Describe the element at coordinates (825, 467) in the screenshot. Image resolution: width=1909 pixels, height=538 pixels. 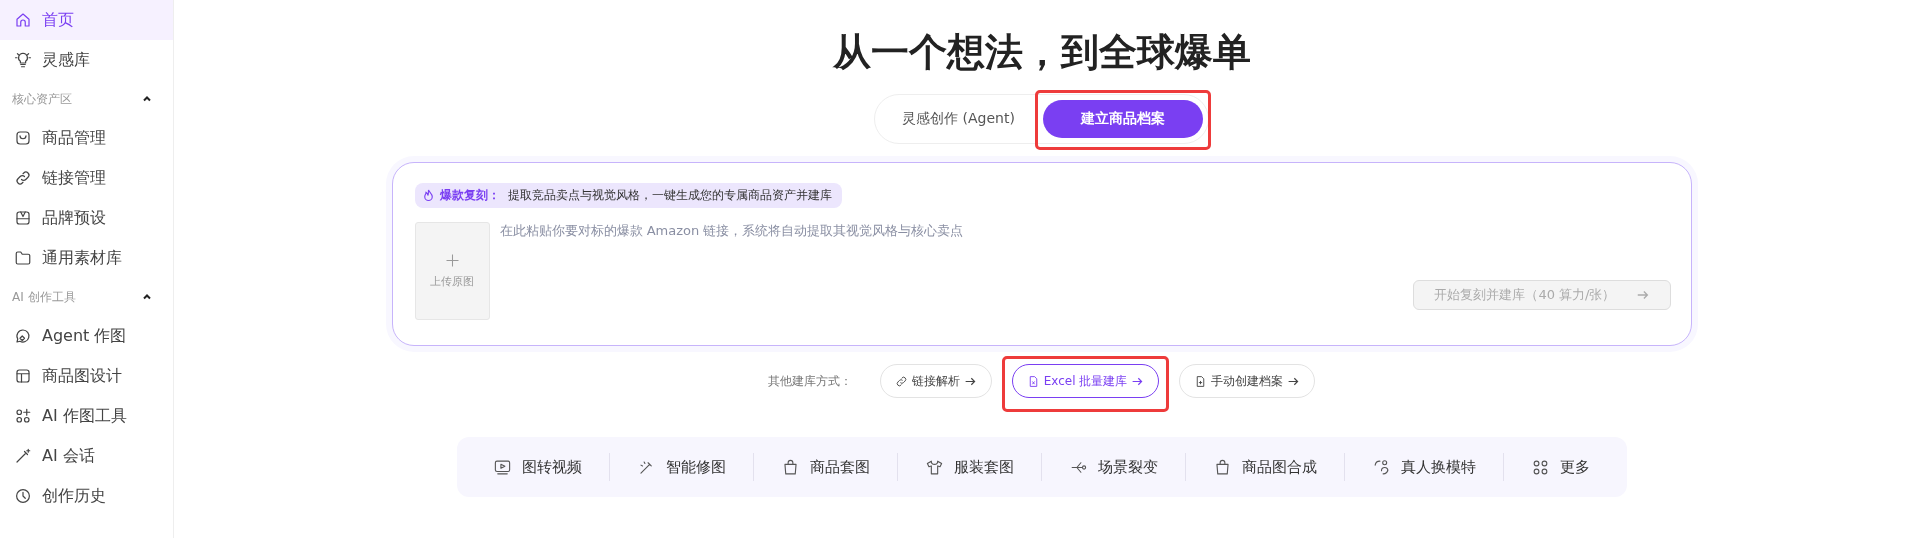
I see `tool-button: 商品套图` at that location.